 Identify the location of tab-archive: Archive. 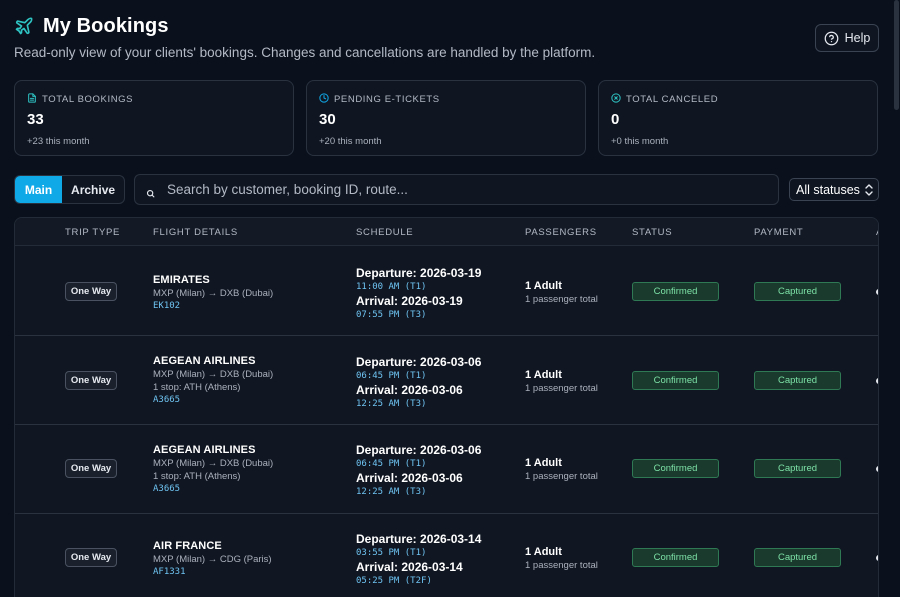
(93, 189).